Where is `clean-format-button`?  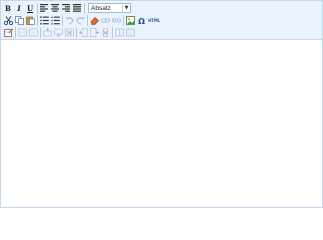 clean-format-button is located at coordinates (94, 20).